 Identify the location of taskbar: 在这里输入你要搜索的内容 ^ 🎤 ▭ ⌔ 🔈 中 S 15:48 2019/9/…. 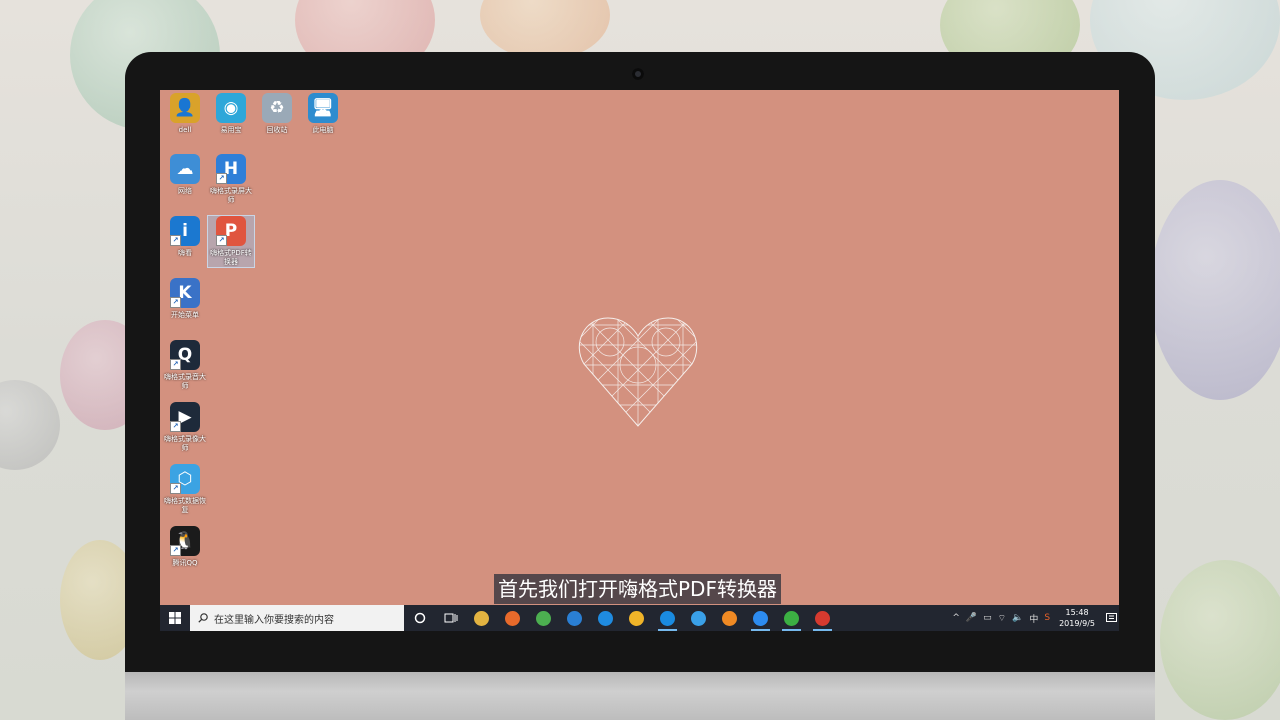
(639, 618).